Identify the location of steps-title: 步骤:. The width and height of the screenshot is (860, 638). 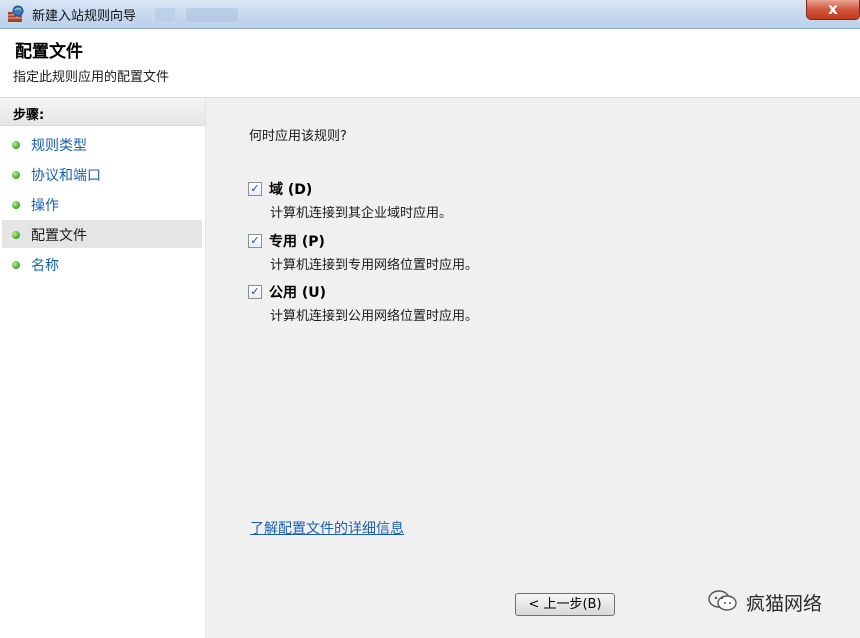
(29, 115).